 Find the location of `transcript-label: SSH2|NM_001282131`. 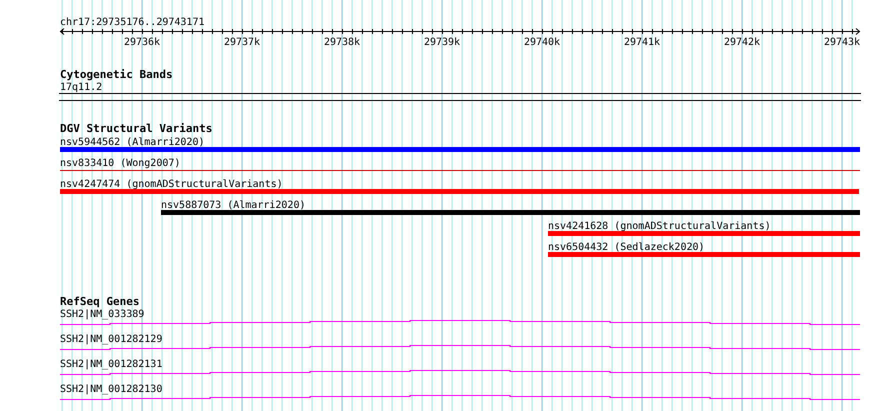

transcript-label: SSH2|NM_001282131 is located at coordinates (111, 364).